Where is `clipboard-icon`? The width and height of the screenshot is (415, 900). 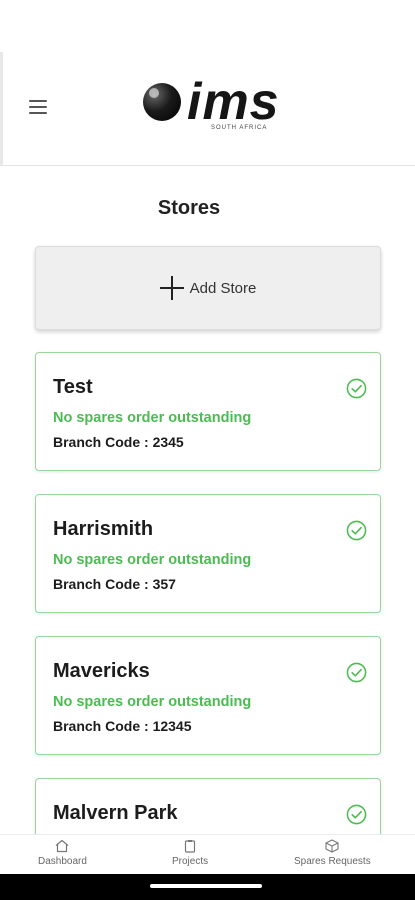
clipboard-icon is located at coordinates (190, 846).